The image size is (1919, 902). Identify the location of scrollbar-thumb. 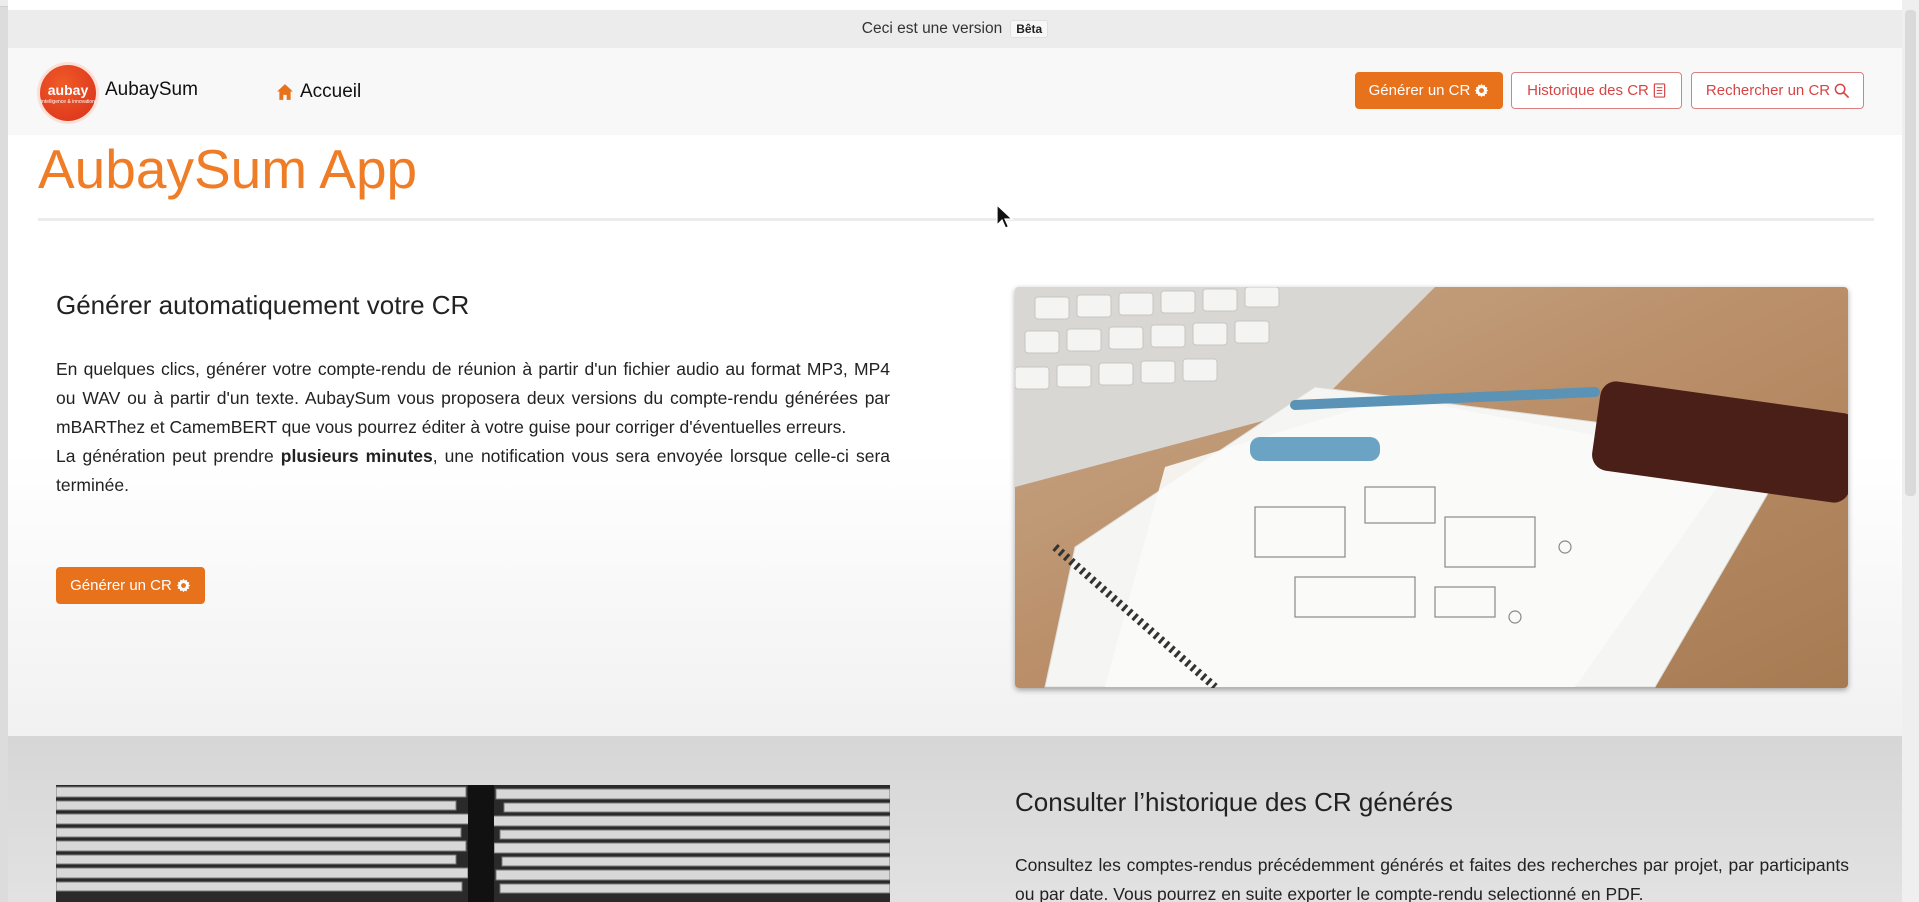
(1910, 253).